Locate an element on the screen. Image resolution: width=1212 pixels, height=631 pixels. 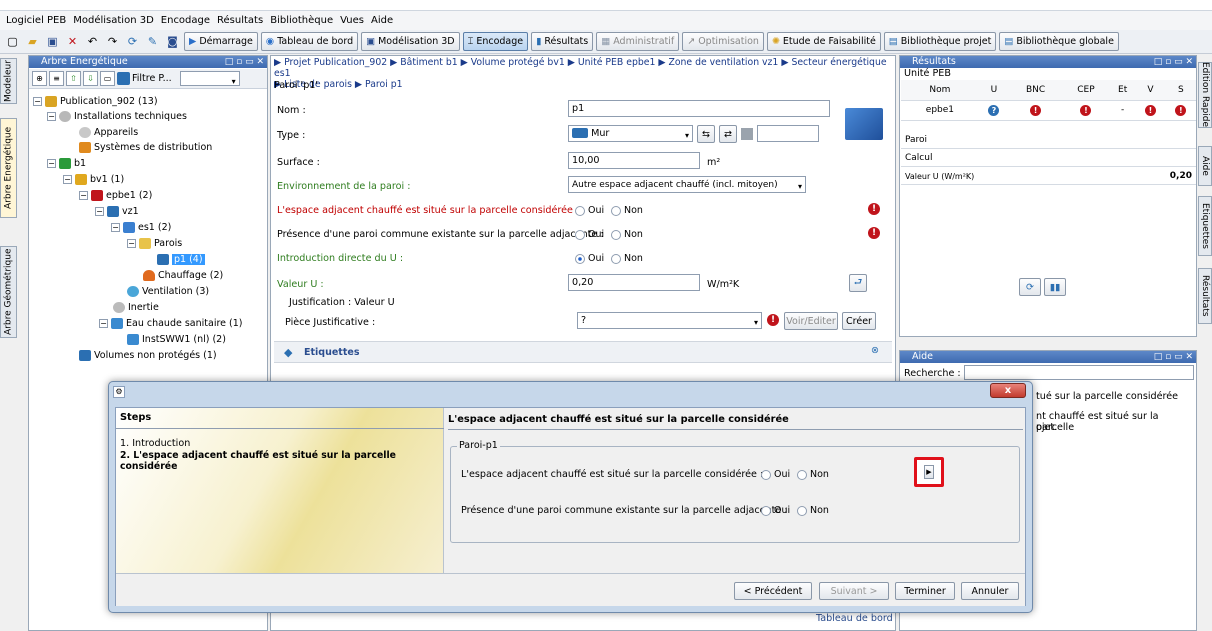
recherche-input is located at coordinates (1079, 372).